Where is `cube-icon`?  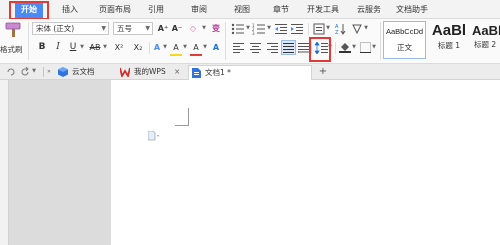
cube-icon is located at coordinates (63, 72).